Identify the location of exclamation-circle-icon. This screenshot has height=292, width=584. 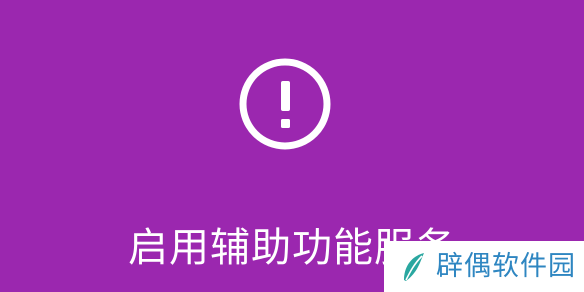
(285, 104).